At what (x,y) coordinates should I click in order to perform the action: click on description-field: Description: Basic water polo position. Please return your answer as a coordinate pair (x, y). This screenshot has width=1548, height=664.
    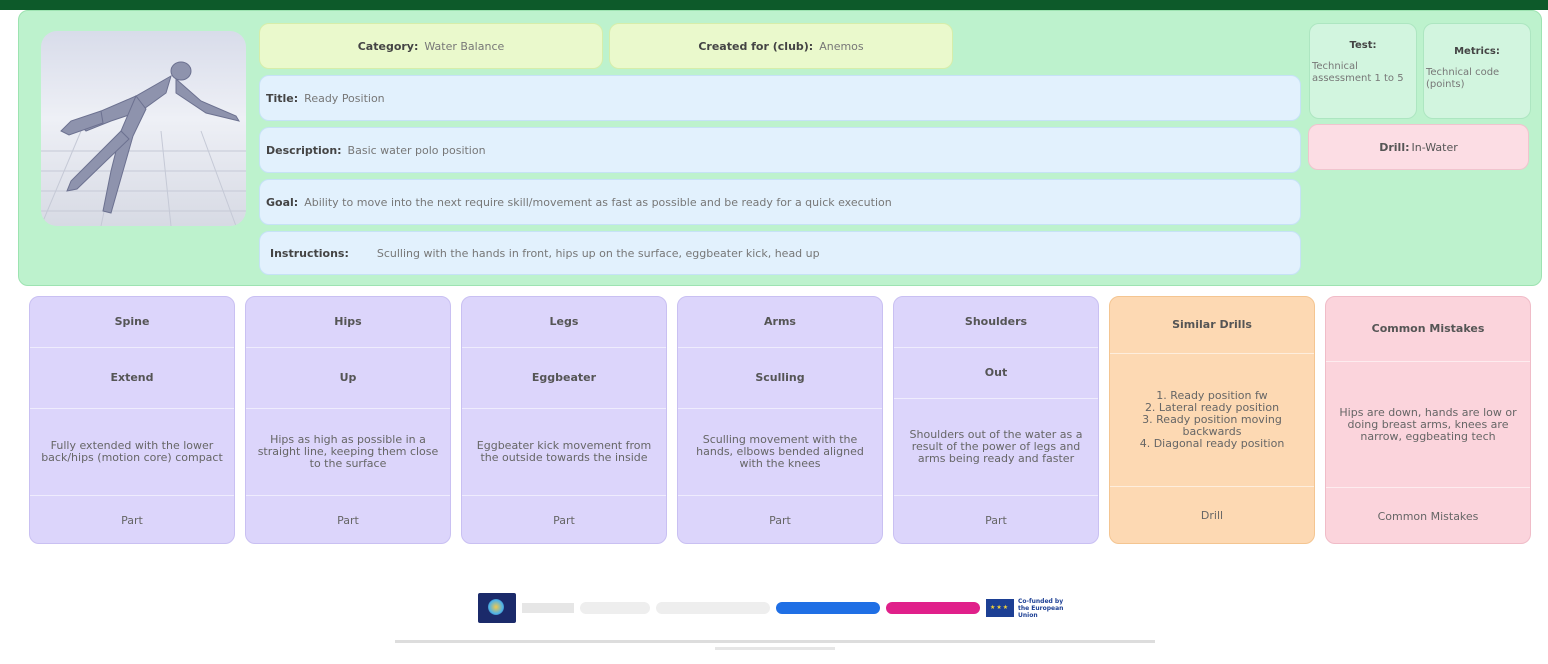
    Looking at the image, I should click on (780, 150).